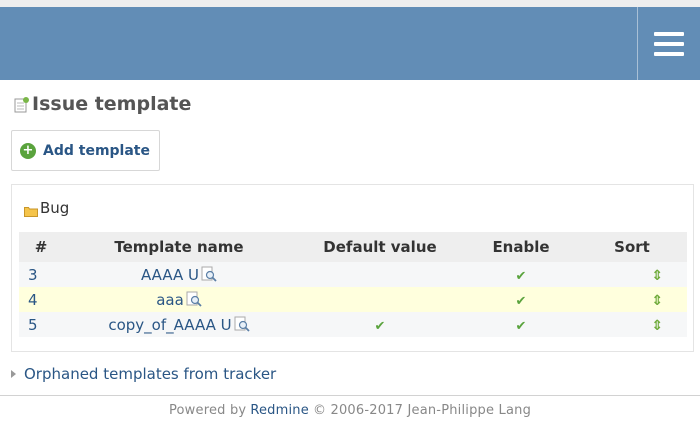 The image size is (700, 443). What do you see at coordinates (179, 247) in the screenshot?
I see `col-template-name: Template name` at bounding box center [179, 247].